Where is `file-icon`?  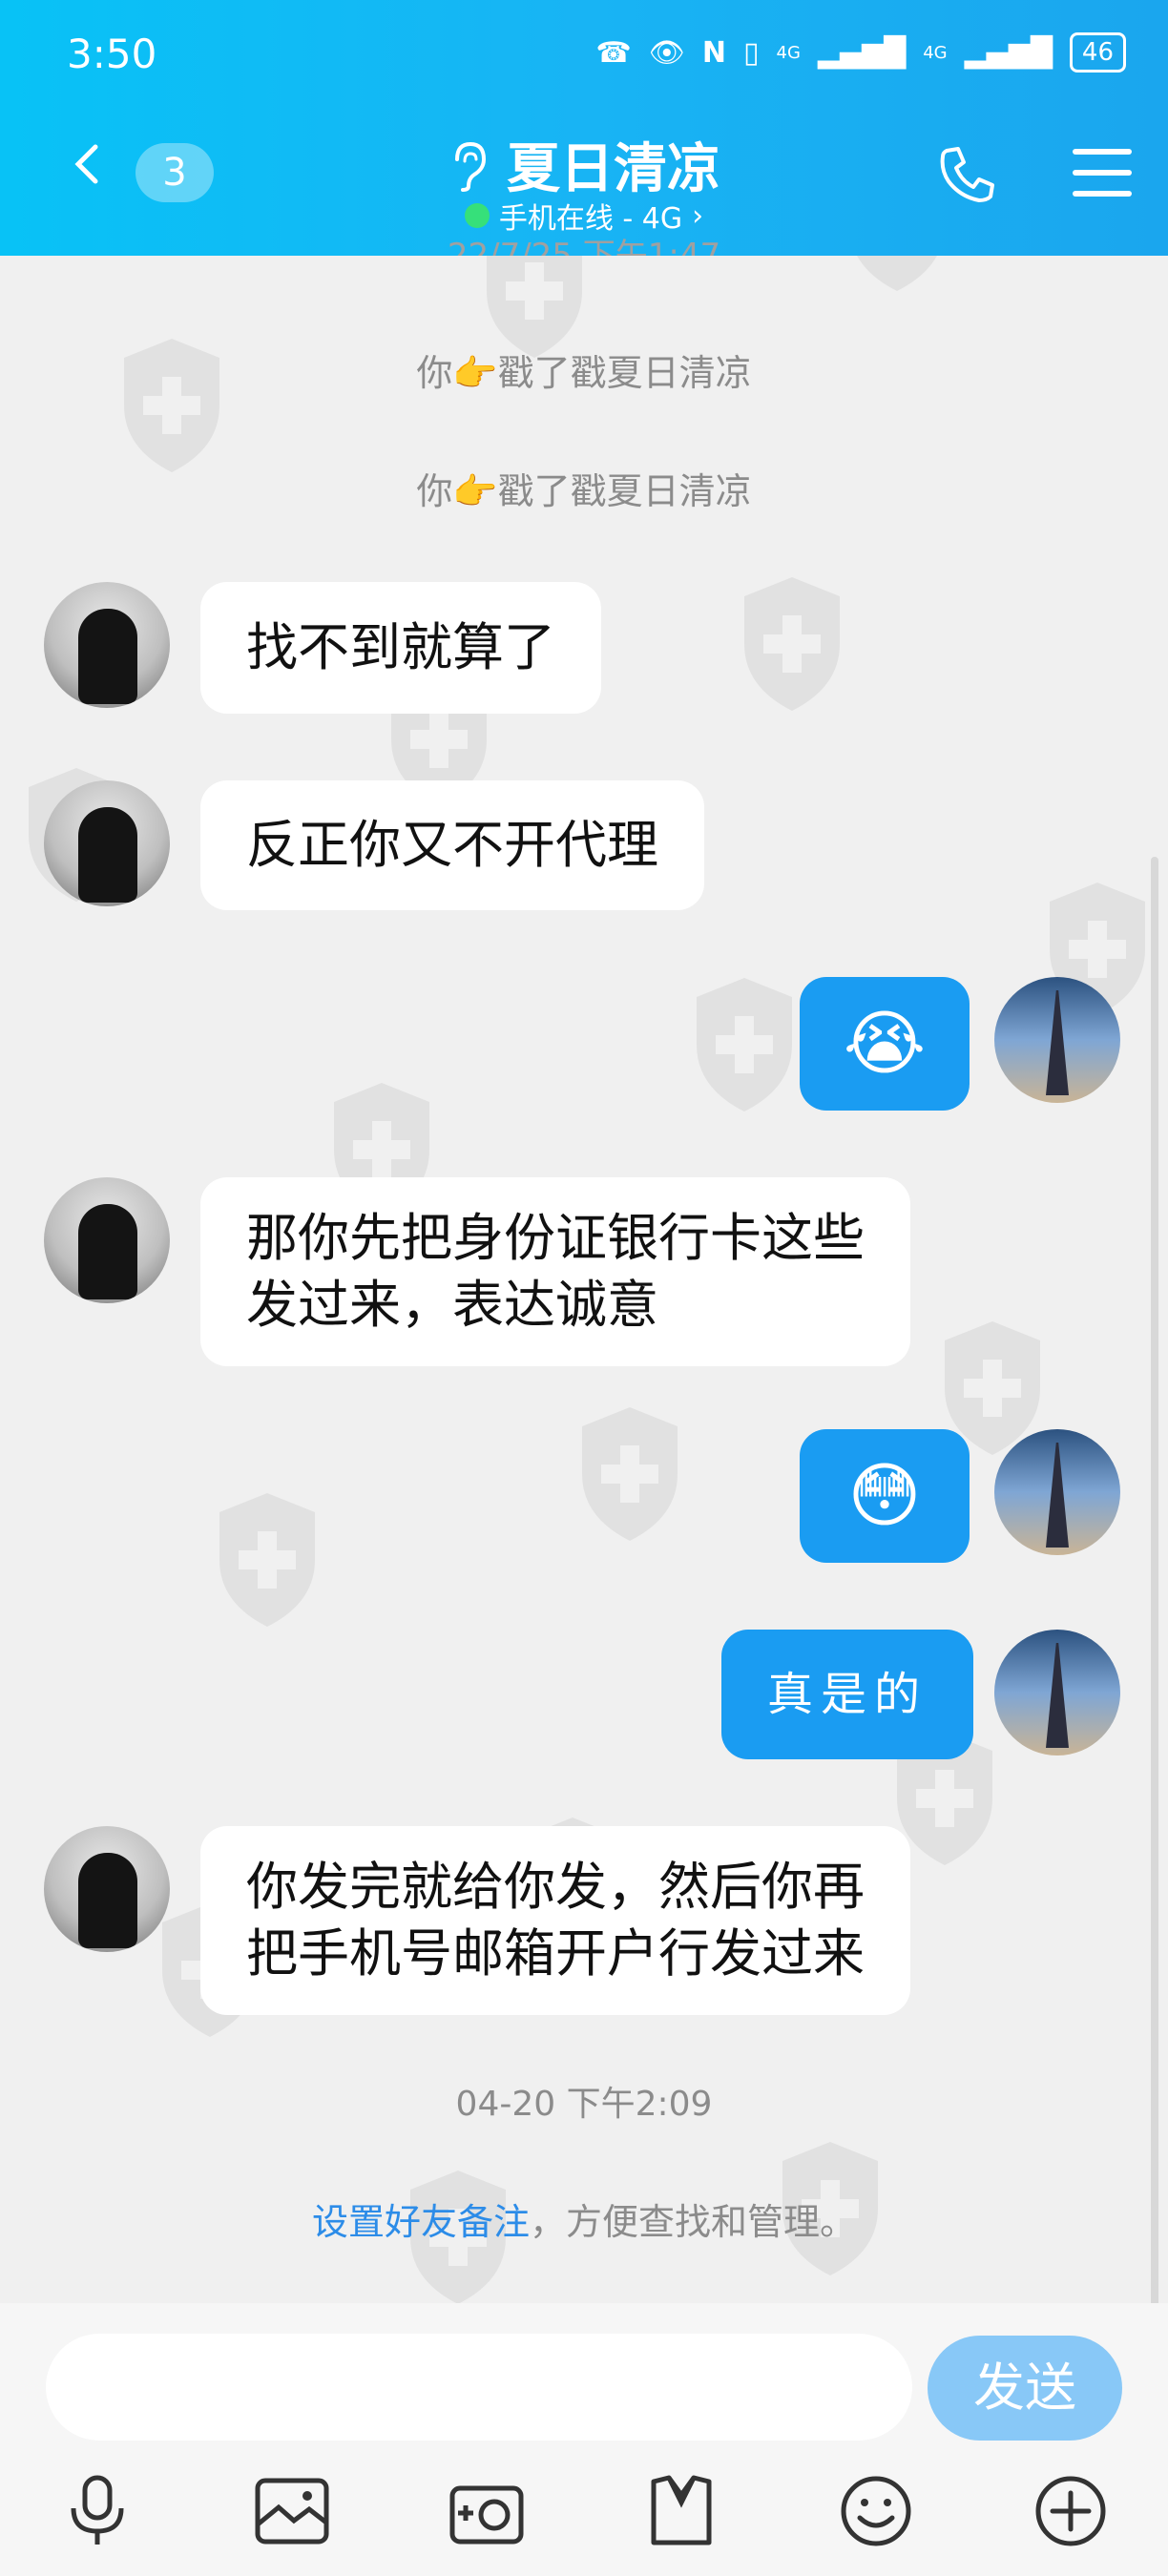
file-icon is located at coordinates (681, 2511).